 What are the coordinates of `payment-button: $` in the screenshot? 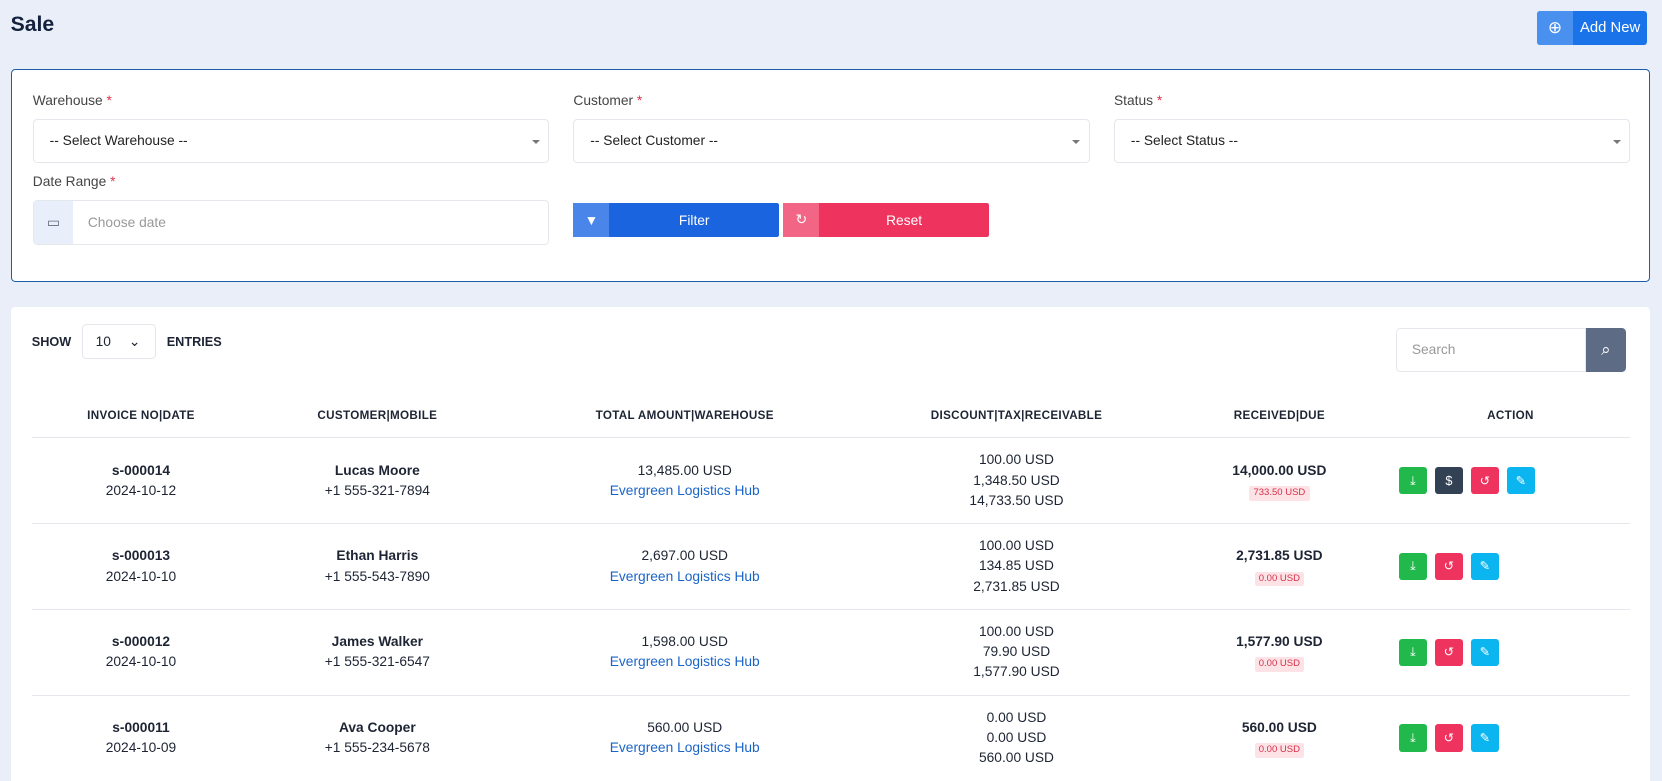 It's located at (1449, 480).